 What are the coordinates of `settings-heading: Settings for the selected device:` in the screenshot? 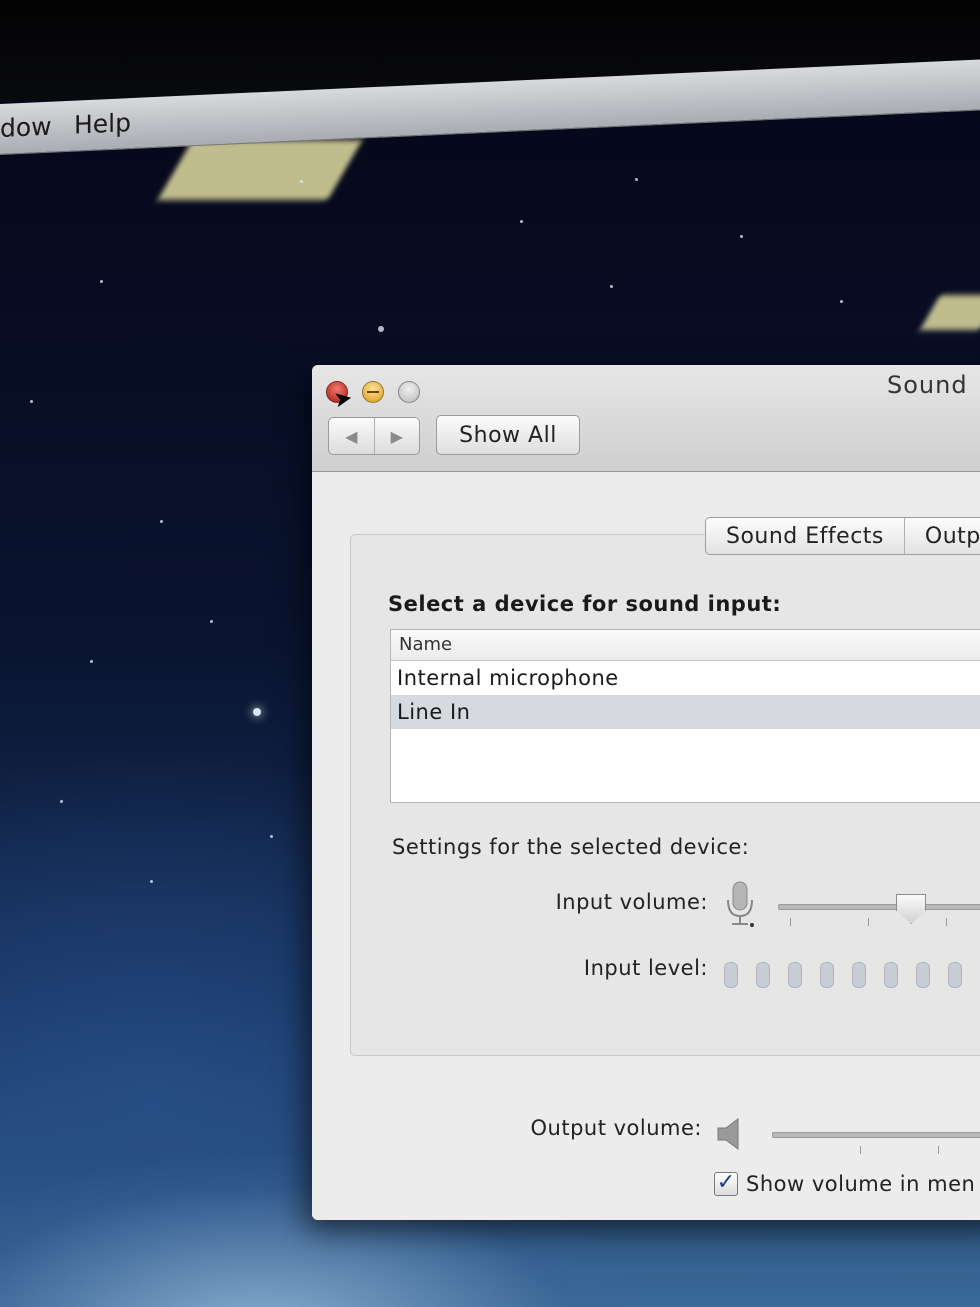 It's located at (571, 847).